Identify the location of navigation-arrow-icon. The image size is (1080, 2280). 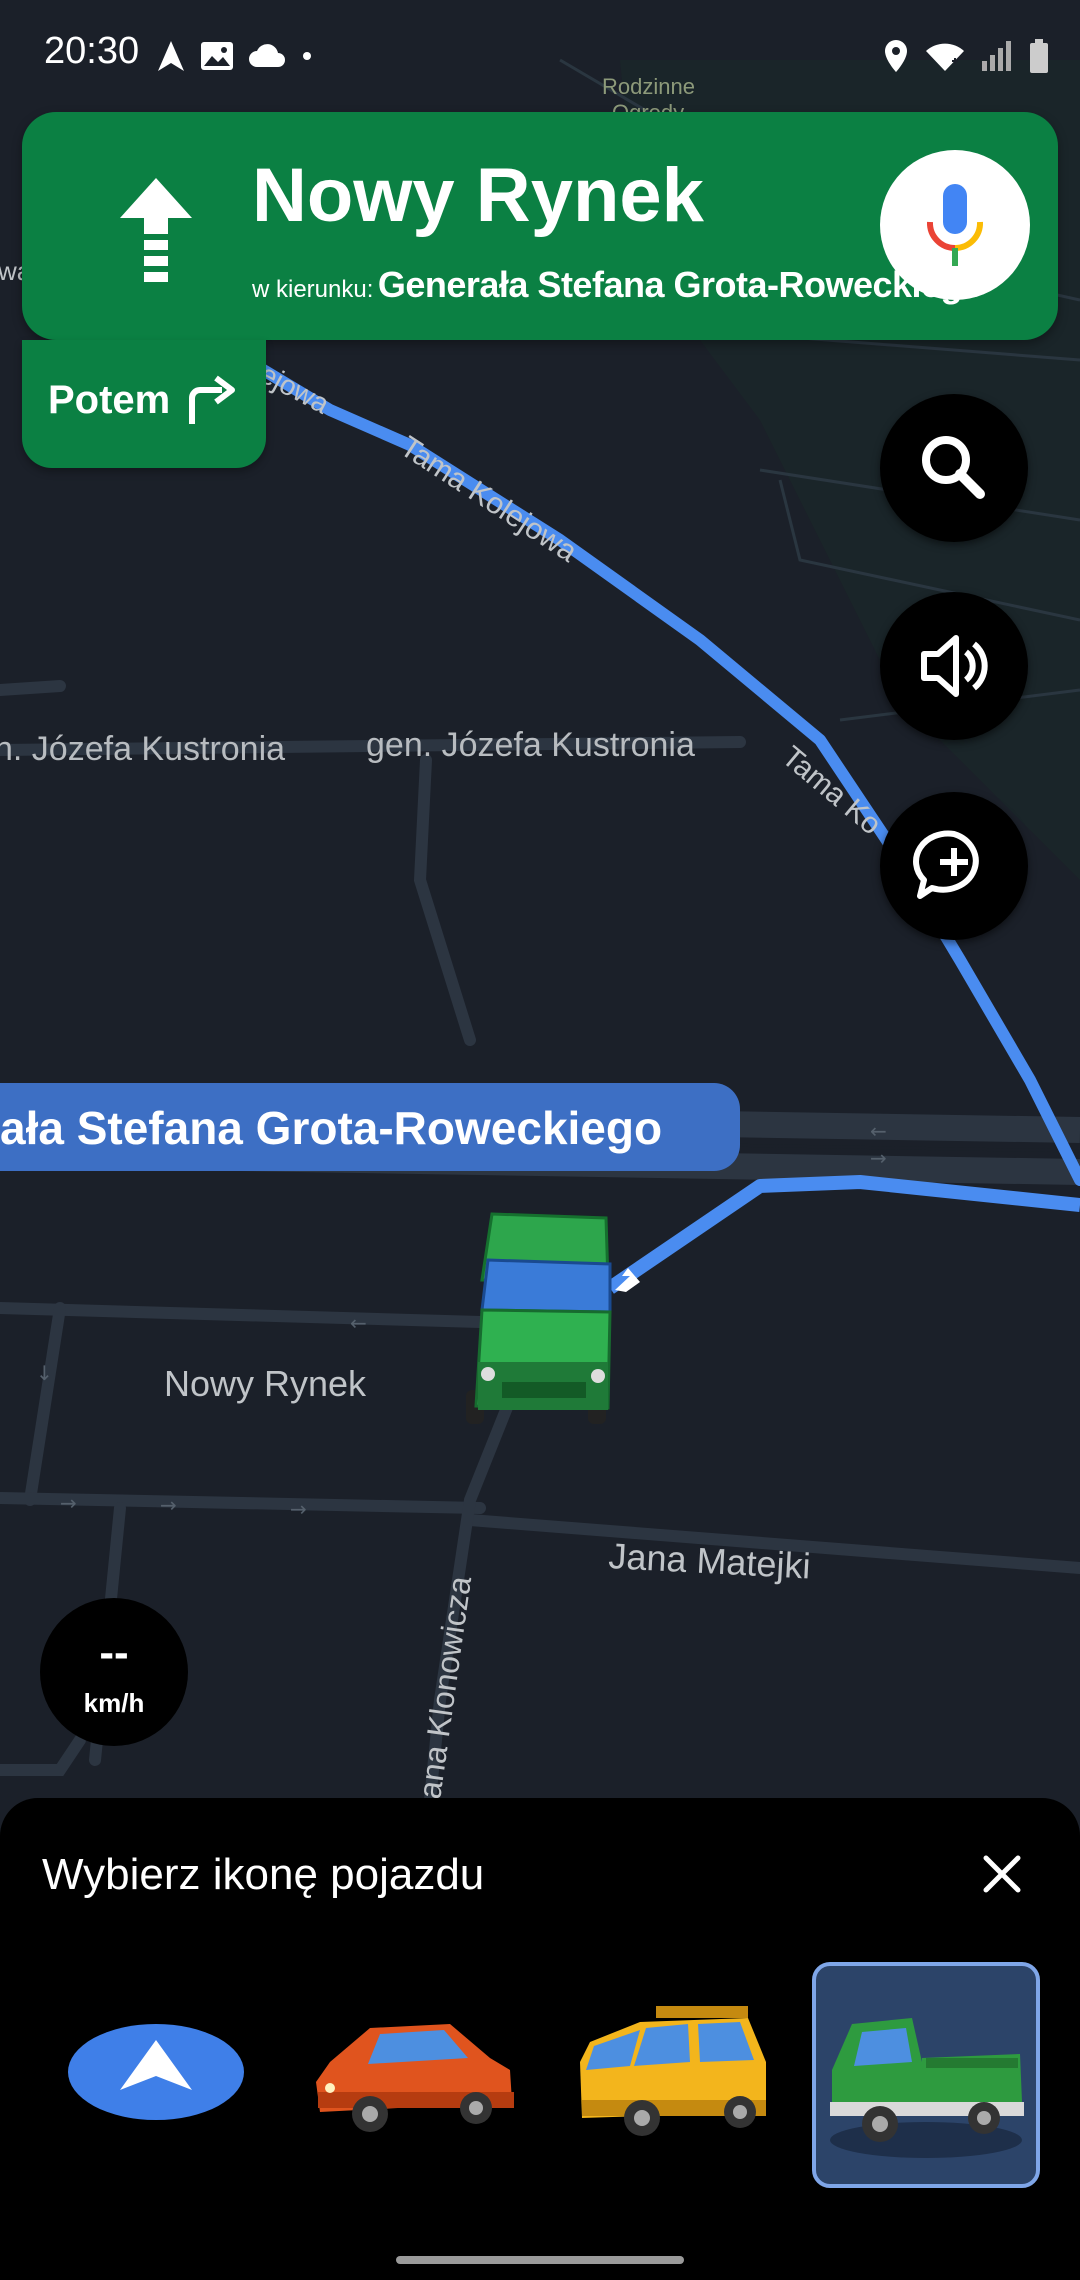
(156, 2072).